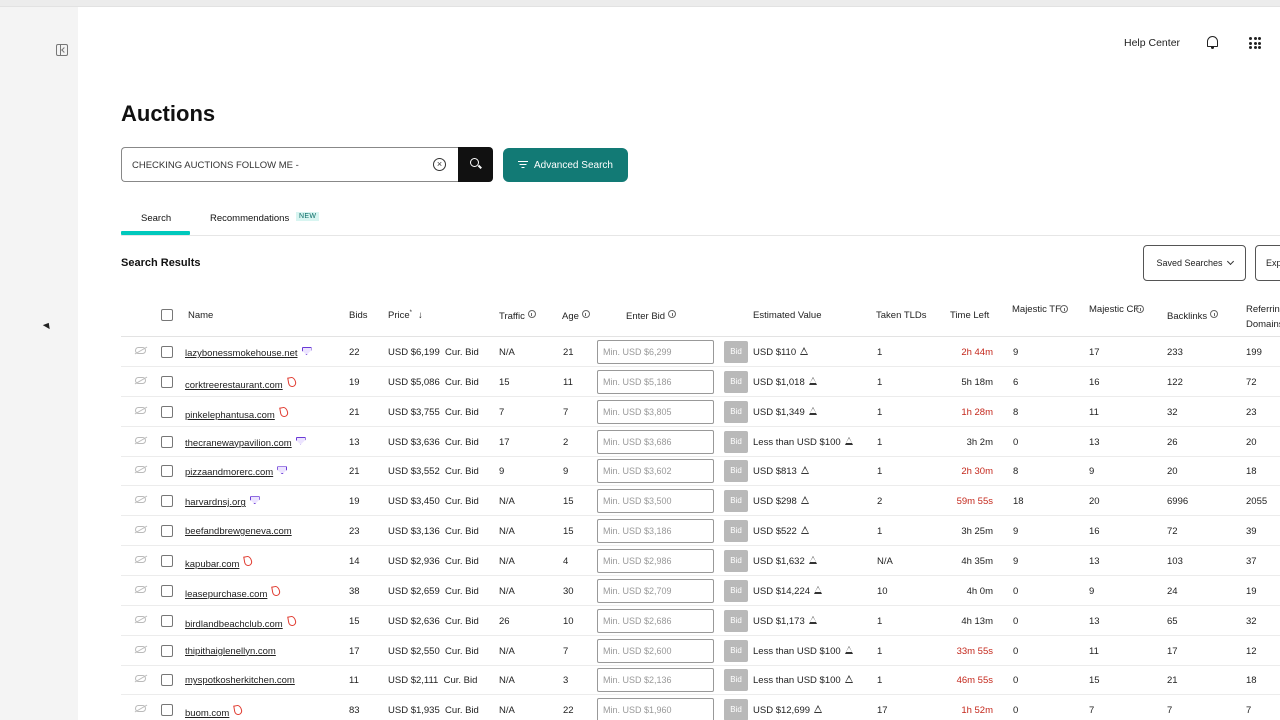  Describe the element at coordinates (655, 680) in the screenshot. I see `bid-amount-input: Min. USD $2,136` at that location.